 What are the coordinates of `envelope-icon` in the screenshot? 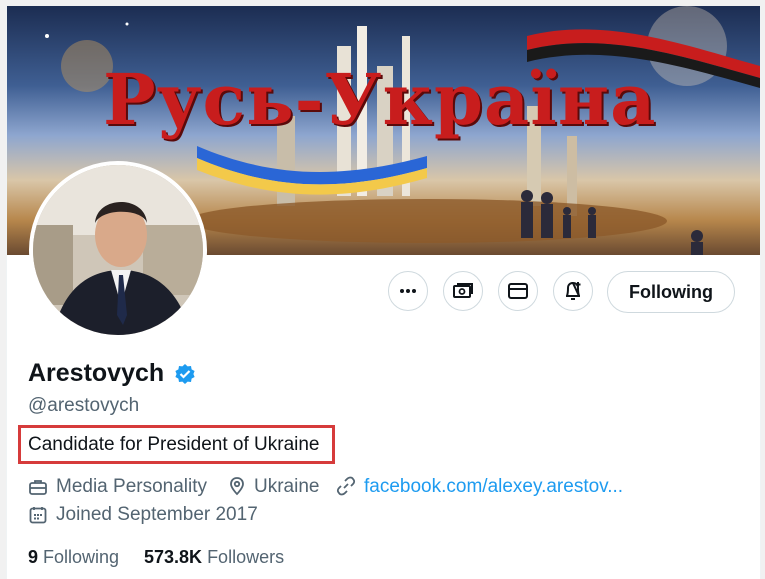 It's located at (518, 291).